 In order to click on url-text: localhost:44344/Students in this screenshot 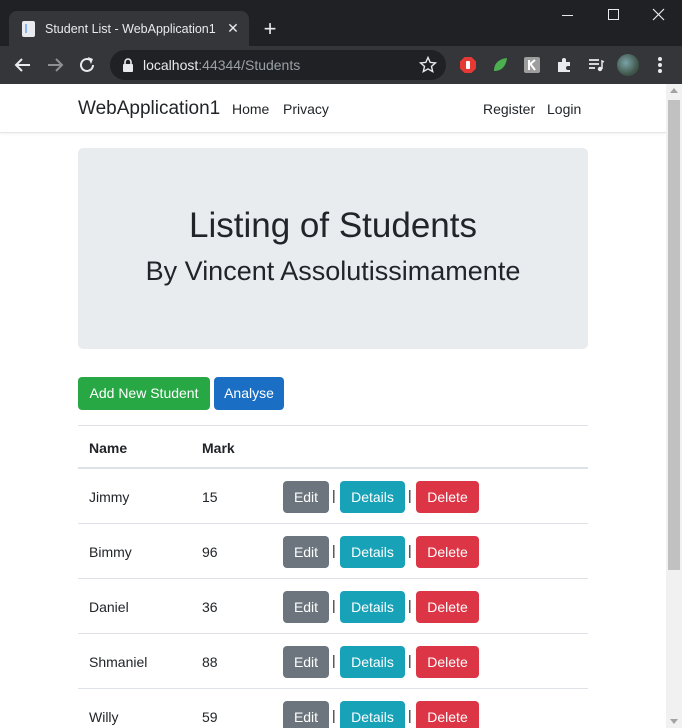, I will do `click(222, 65)`.